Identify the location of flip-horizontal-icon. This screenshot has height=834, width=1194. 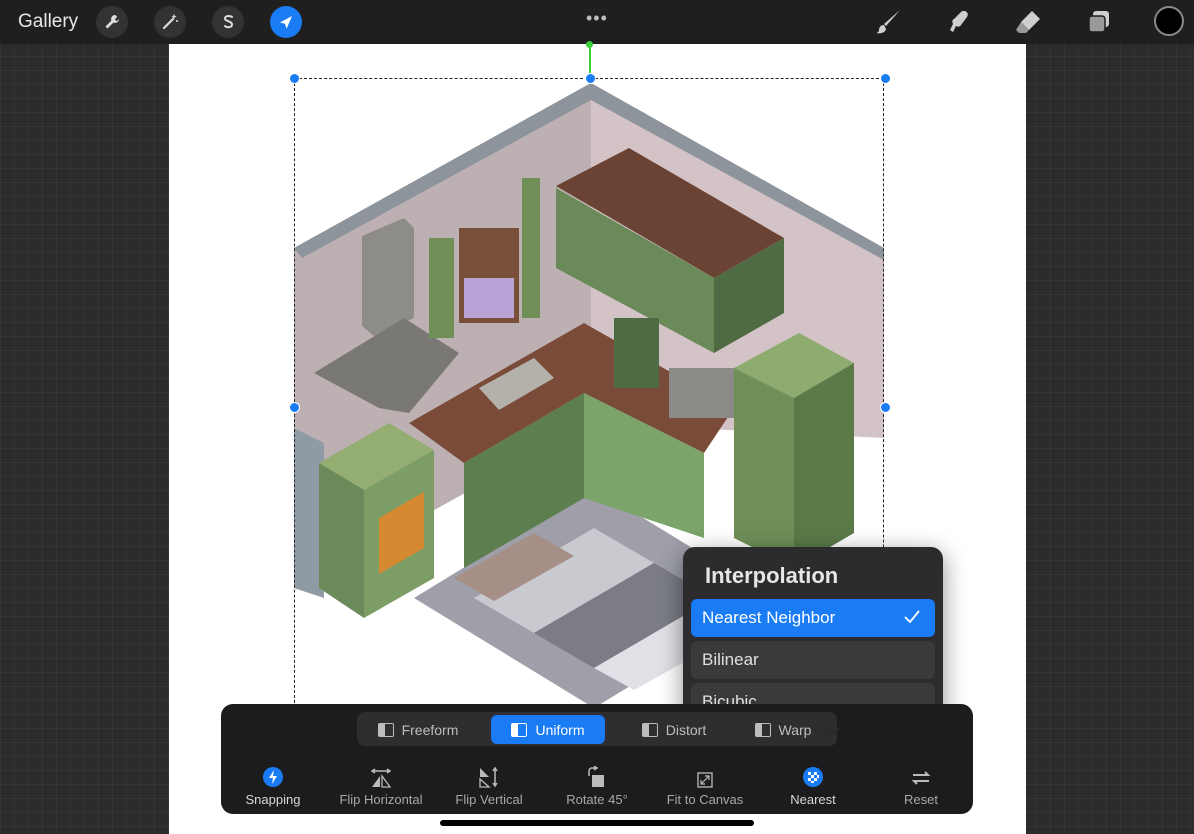
(381, 778).